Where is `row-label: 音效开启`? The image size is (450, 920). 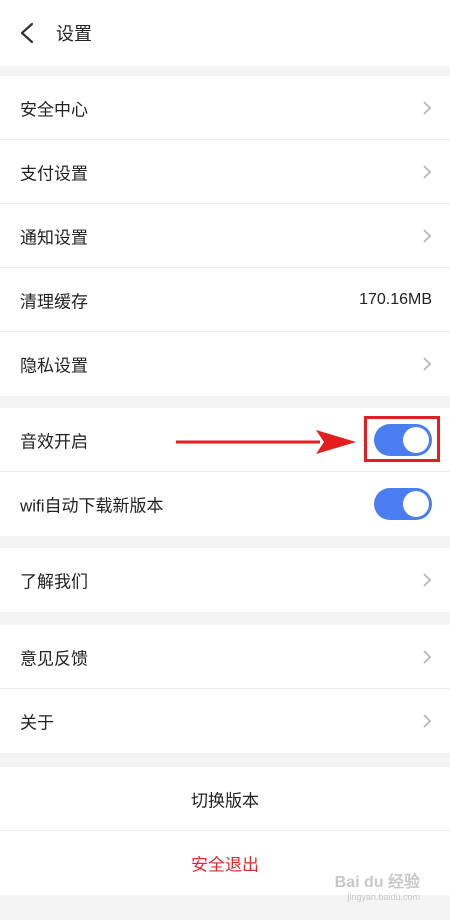 row-label: 音效开启 is located at coordinates (54, 441).